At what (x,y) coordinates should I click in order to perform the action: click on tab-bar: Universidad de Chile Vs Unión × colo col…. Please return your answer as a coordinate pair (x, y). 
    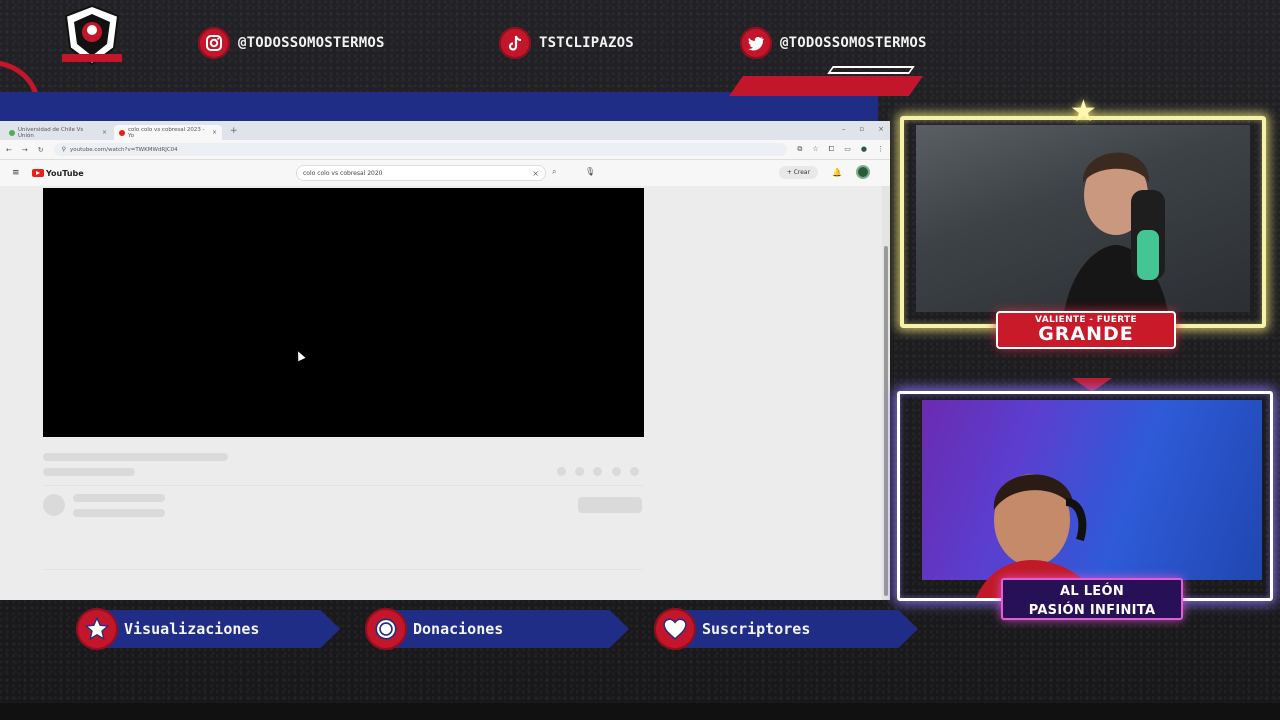
    Looking at the image, I should click on (445, 130).